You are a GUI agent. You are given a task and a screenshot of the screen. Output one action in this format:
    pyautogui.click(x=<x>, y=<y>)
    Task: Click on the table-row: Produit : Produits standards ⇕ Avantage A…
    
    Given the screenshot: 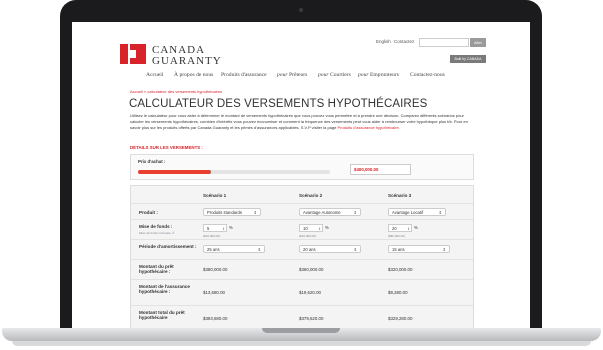 What is the action you would take?
    pyautogui.click(x=302, y=211)
    